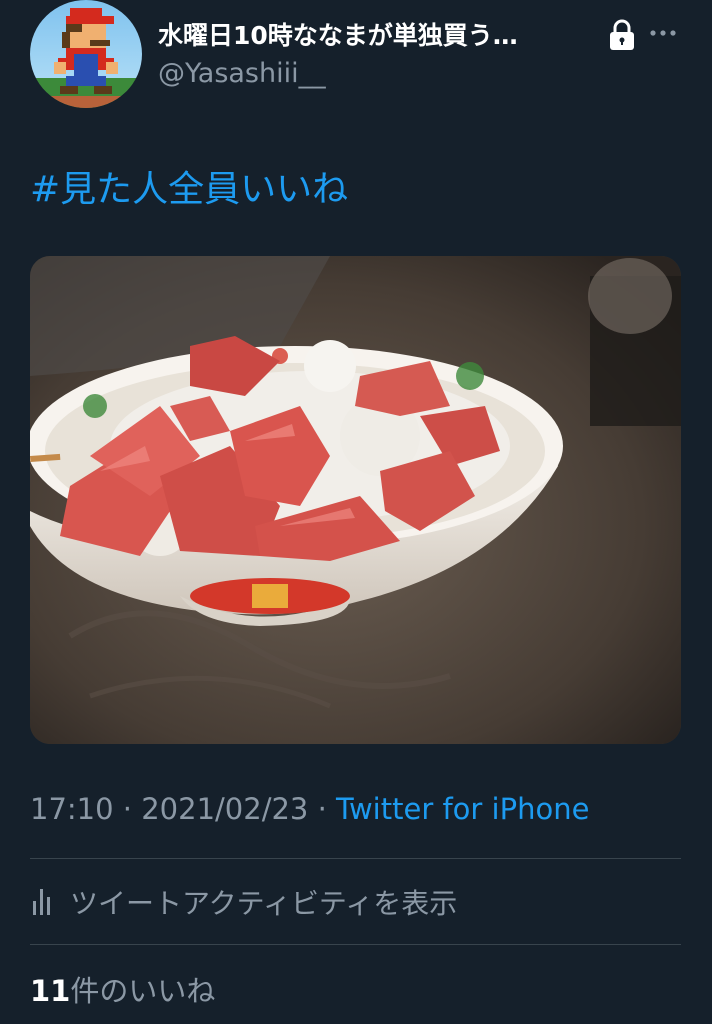 The height and width of the screenshot is (1024, 712). Describe the element at coordinates (242, 73) in the screenshot. I see `author-handle: @Yasashiii__` at that location.